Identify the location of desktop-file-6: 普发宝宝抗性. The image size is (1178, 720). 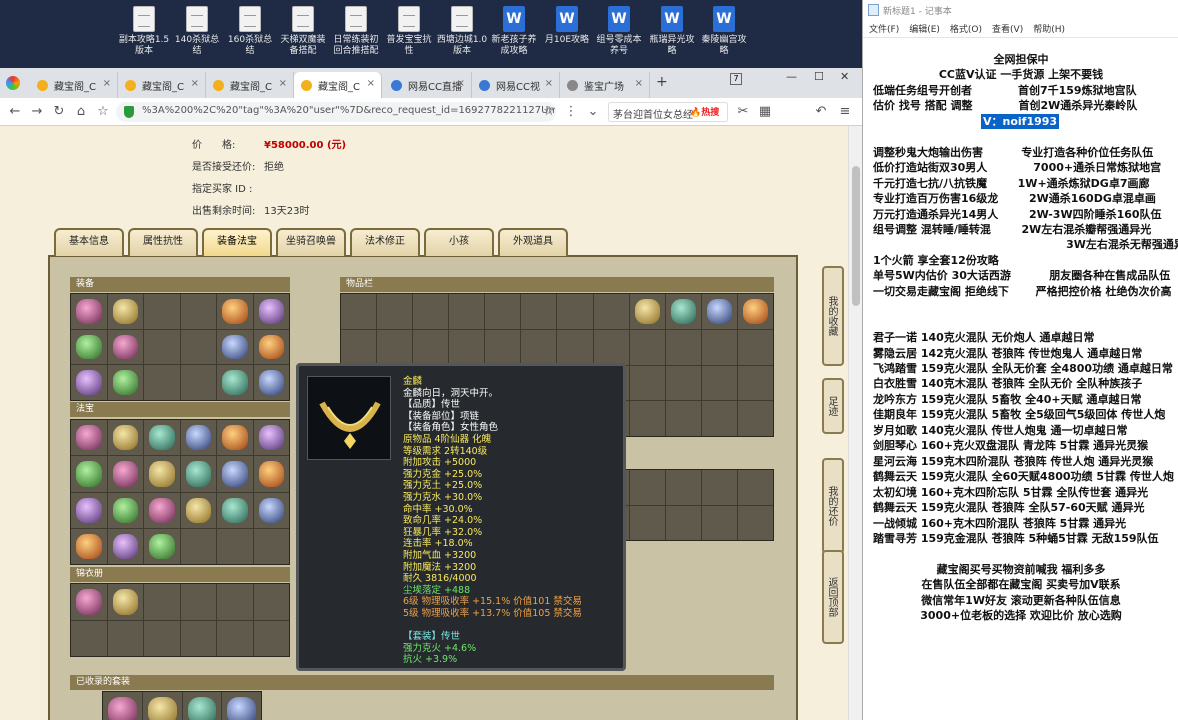
(409, 31).